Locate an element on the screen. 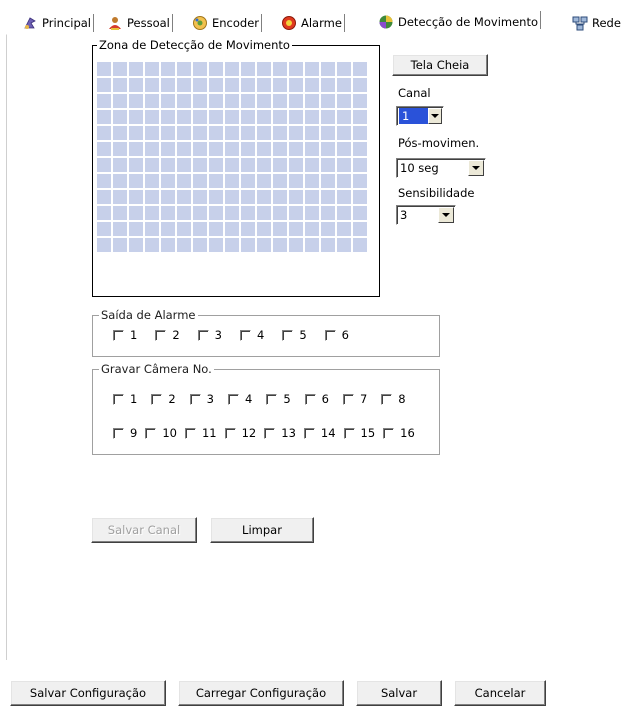  tab-encoder: Encoder is located at coordinates (227, 23).